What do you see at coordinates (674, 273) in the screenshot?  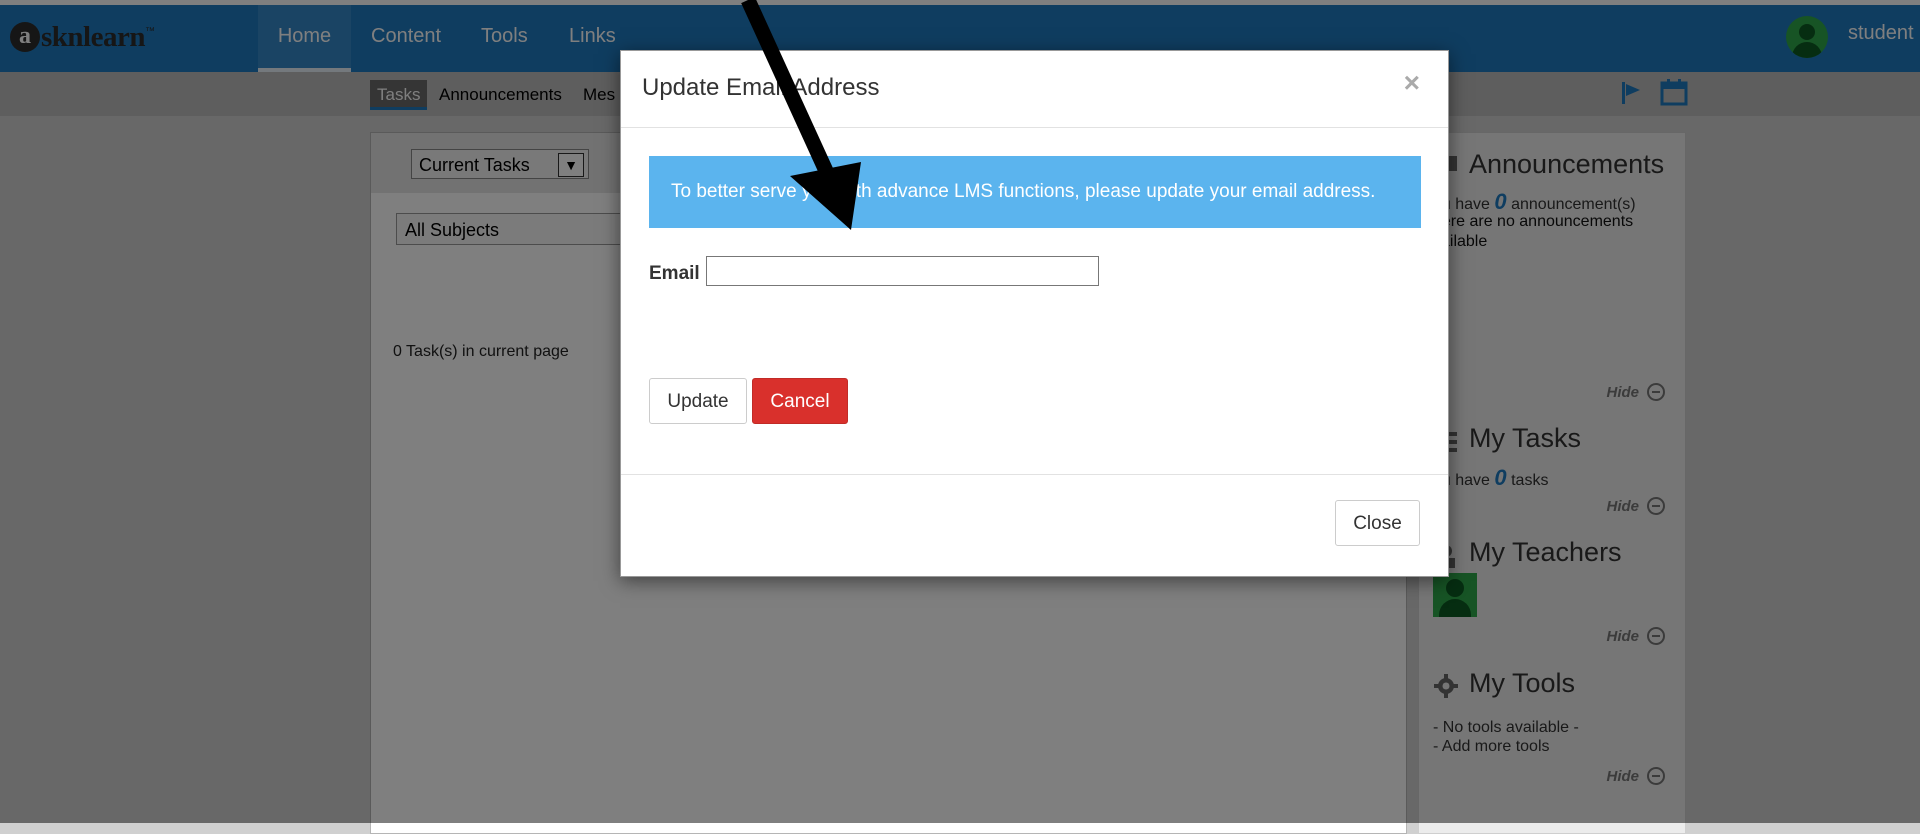 I see `email-label: Email` at bounding box center [674, 273].